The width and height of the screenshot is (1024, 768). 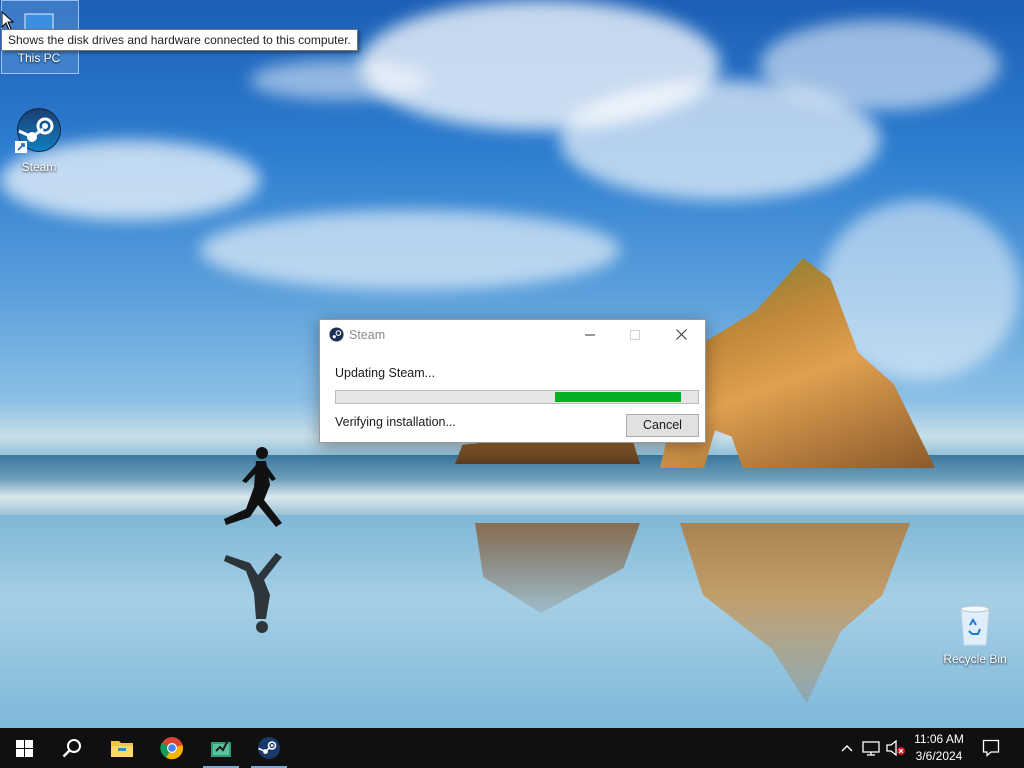 I want to click on search-icon, so click(x=71, y=748).